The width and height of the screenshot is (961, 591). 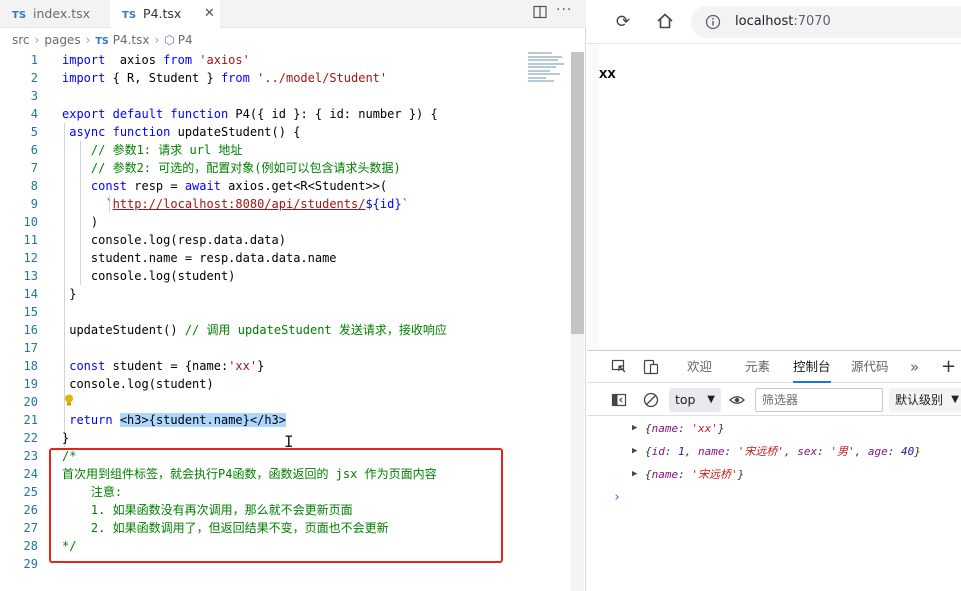 I want to click on console-log-entry: ▶ {id: 1, name: '宋远桥', sex: '男', age: 40}, so click(x=774, y=451).